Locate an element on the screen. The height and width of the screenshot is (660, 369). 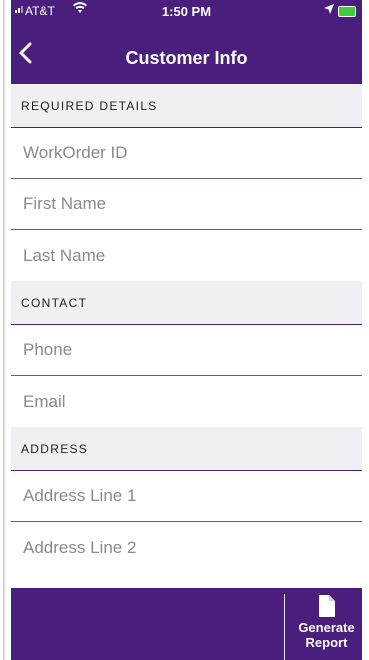
status-time: 1:50 PM is located at coordinates (186, 11).